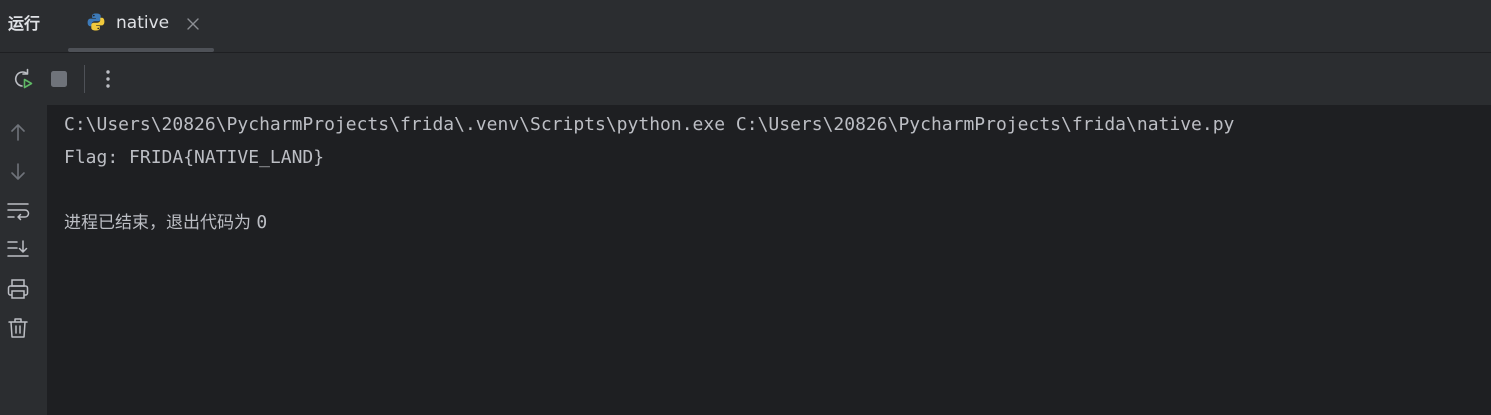  Describe the element at coordinates (24, 23) in the screenshot. I see `panel-title: 运行` at that location.